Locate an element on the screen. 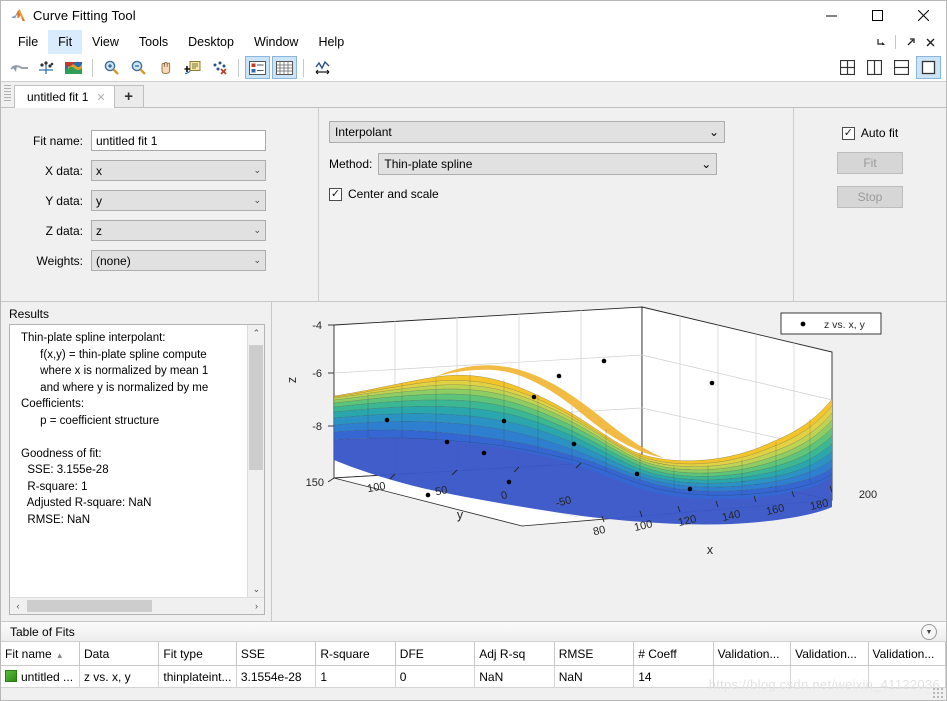 This screenshot has width=947, height=701. tab-bar: untitled fit 1 ✕ + is located at coordinates (473, 95).